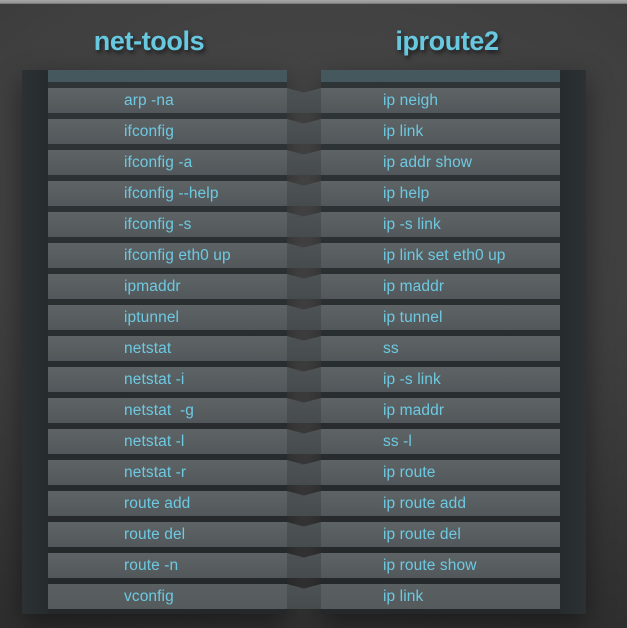  Describe the element at coordinates (155, 534) in the screenshot. I see `command-label: route del` at that location.